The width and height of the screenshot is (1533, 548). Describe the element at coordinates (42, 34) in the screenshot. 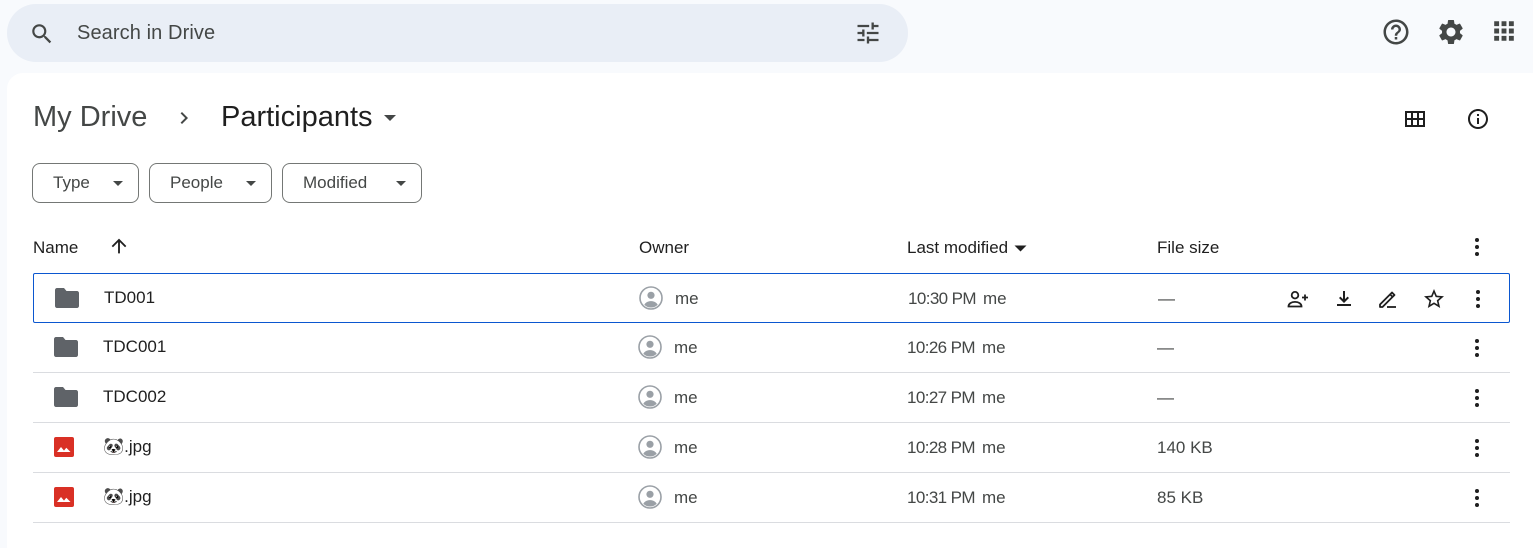

I see `search-icon` at that location.